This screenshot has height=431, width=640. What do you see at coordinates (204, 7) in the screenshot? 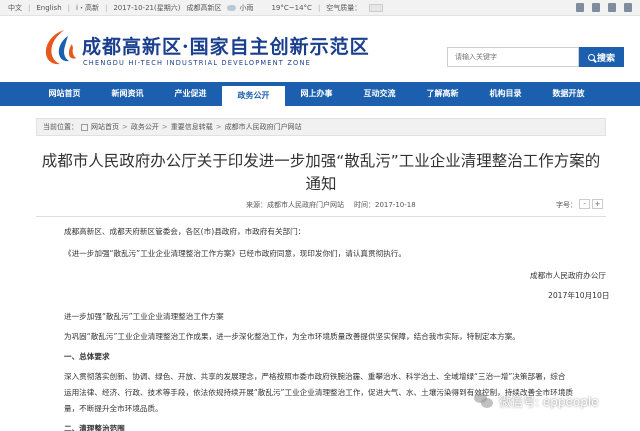
I see `location-text: 成都高新区` at bounding box center [204, 7].